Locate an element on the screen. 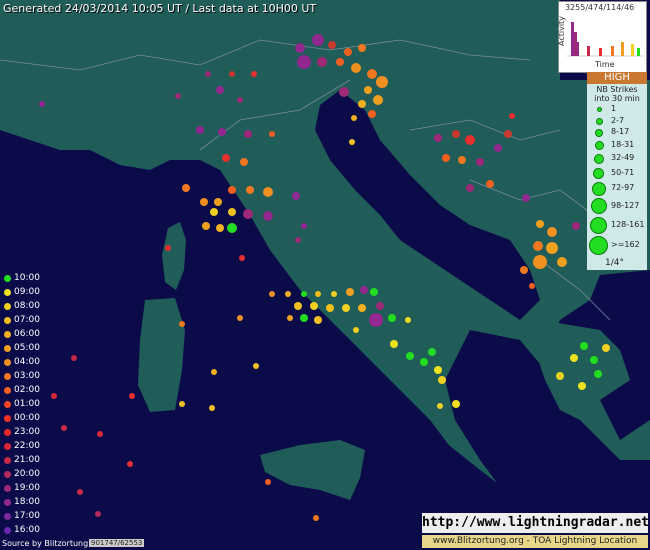  time-row: 08:00 is located at coordinates (21, 307).